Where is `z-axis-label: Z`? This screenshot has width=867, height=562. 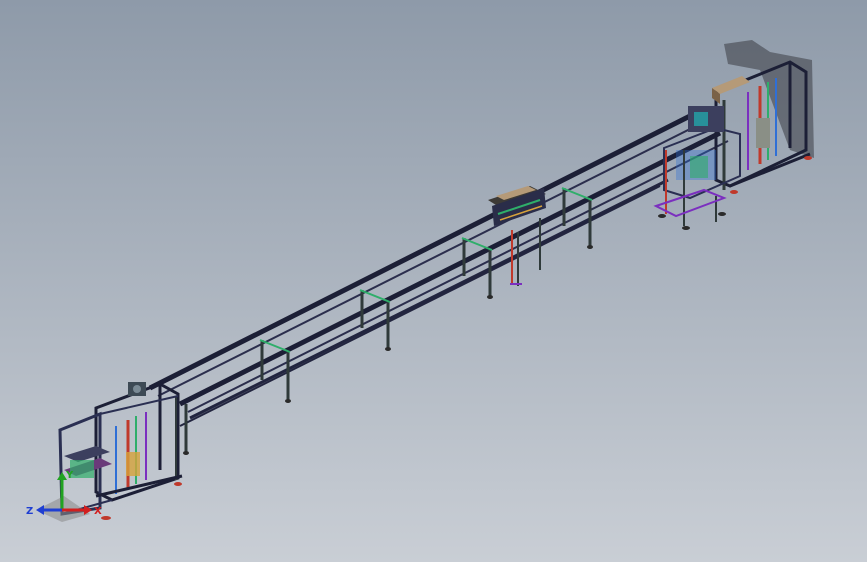
z-axis-label: Z is located at coordinates (29, 511).